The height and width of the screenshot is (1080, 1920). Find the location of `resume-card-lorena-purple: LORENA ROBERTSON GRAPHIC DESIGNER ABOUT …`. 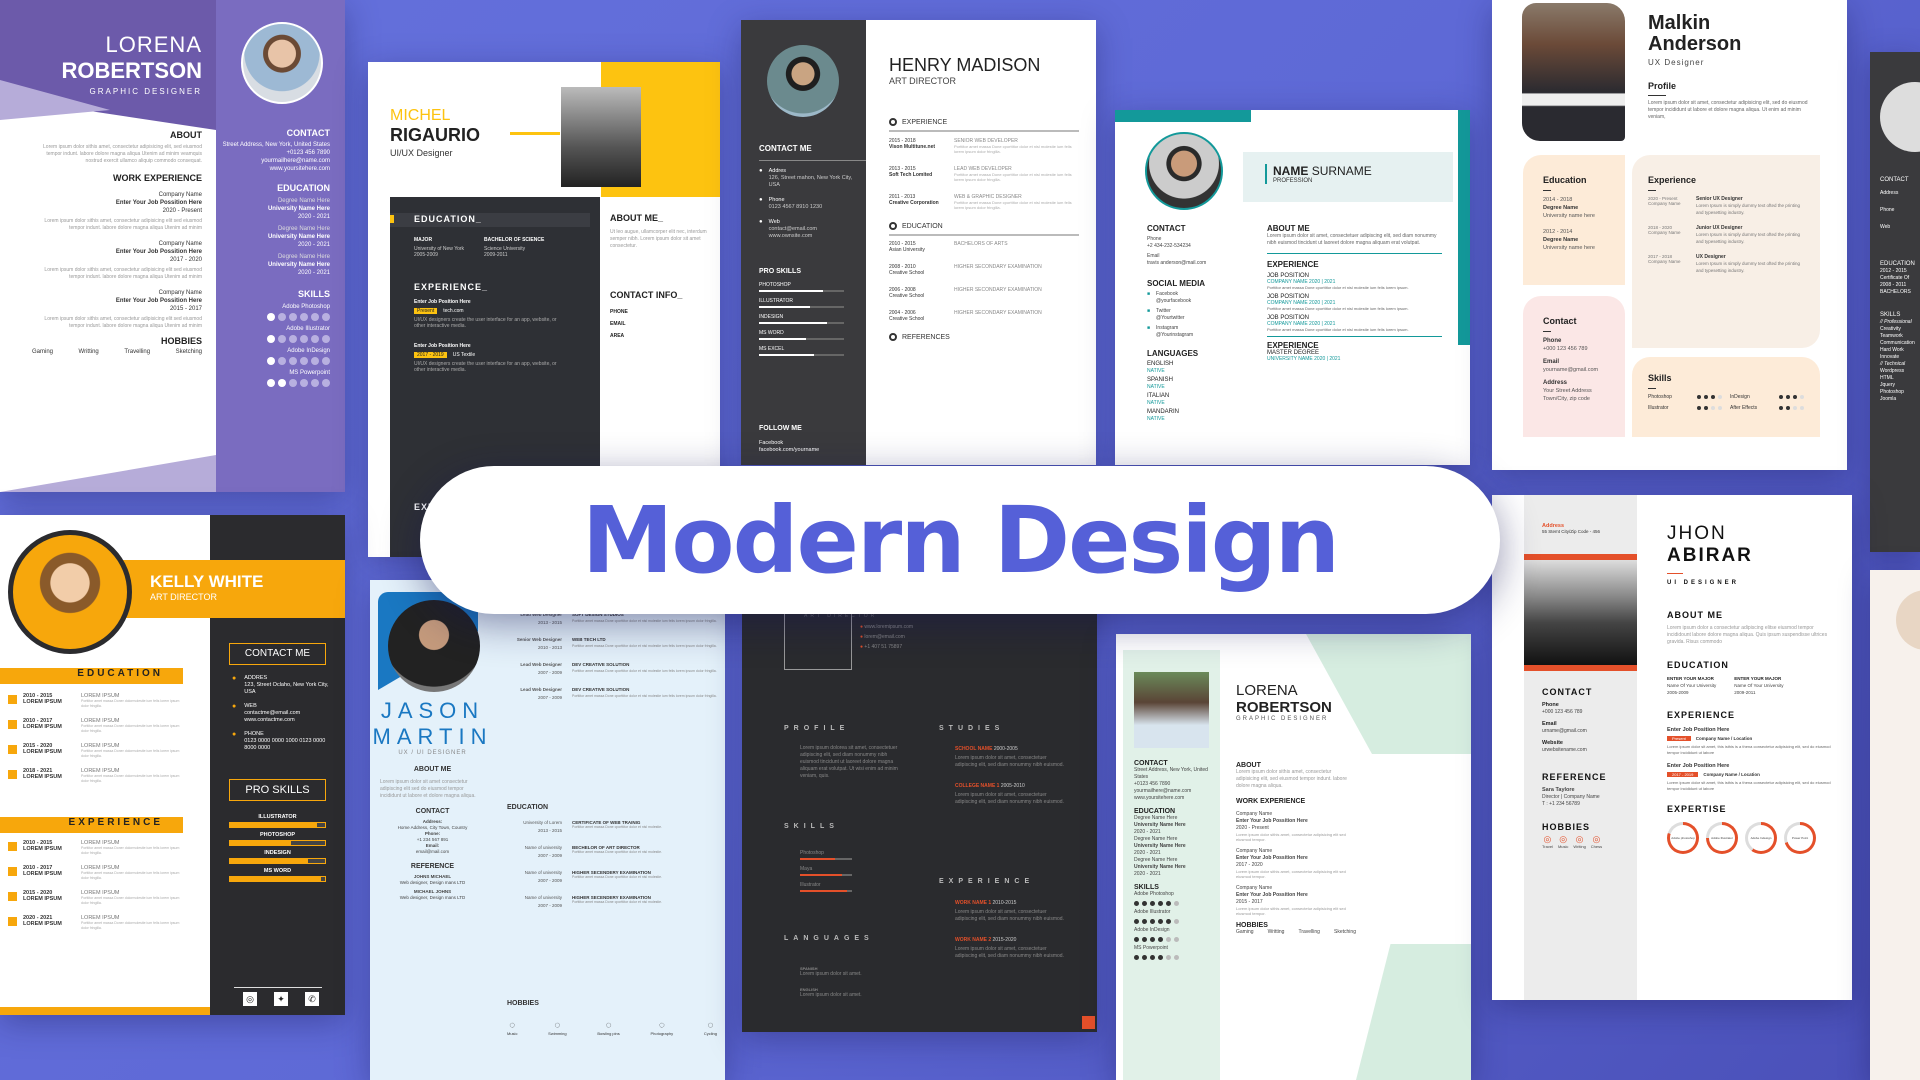

resume-card-lorena-purple: LORENA ROBERTSON GRAPHIC DESIGNER ABOUT … is located at coordinates (172, 246).